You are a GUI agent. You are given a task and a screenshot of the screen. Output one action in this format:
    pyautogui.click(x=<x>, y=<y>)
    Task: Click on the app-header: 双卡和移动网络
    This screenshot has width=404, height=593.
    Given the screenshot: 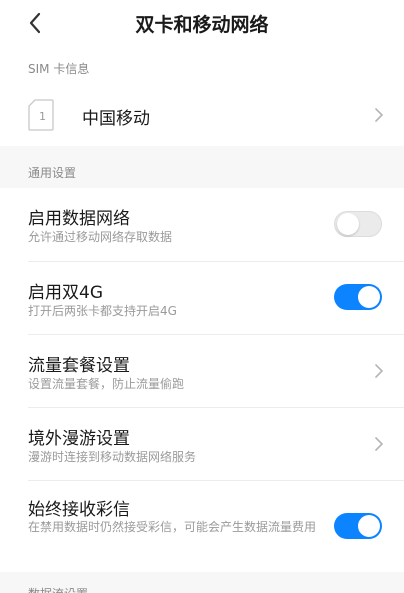 What is the action you would take?
    pyautogui.click(x=202, y=23)
    